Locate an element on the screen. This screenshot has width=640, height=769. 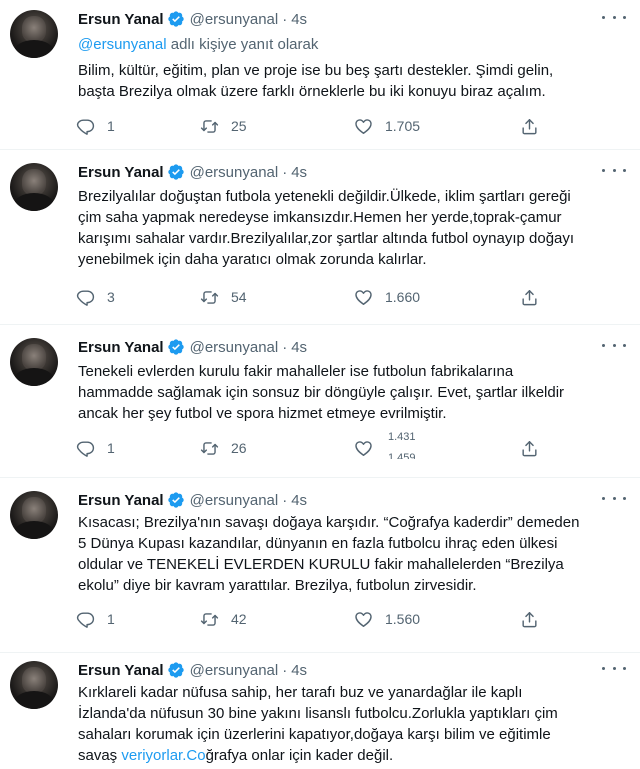
like-count: 1.660 is located at coordinates (403, 297).